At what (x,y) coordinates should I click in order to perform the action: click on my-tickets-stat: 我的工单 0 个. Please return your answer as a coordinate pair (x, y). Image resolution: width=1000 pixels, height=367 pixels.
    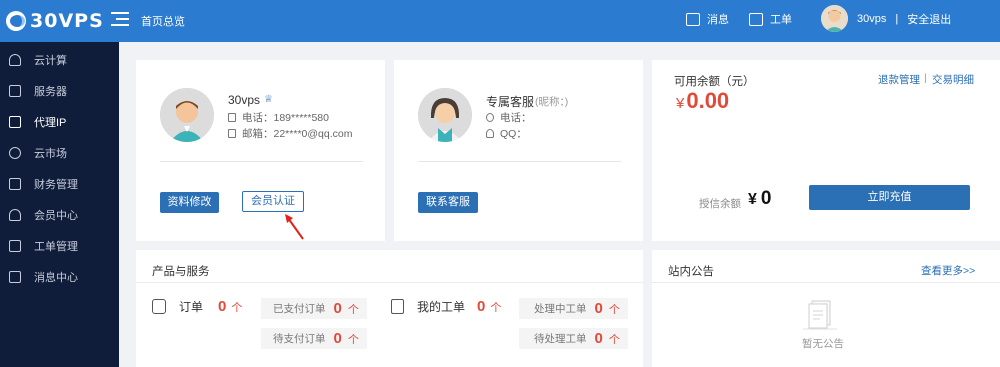
    Looking at the image, I should click on (446, 306).